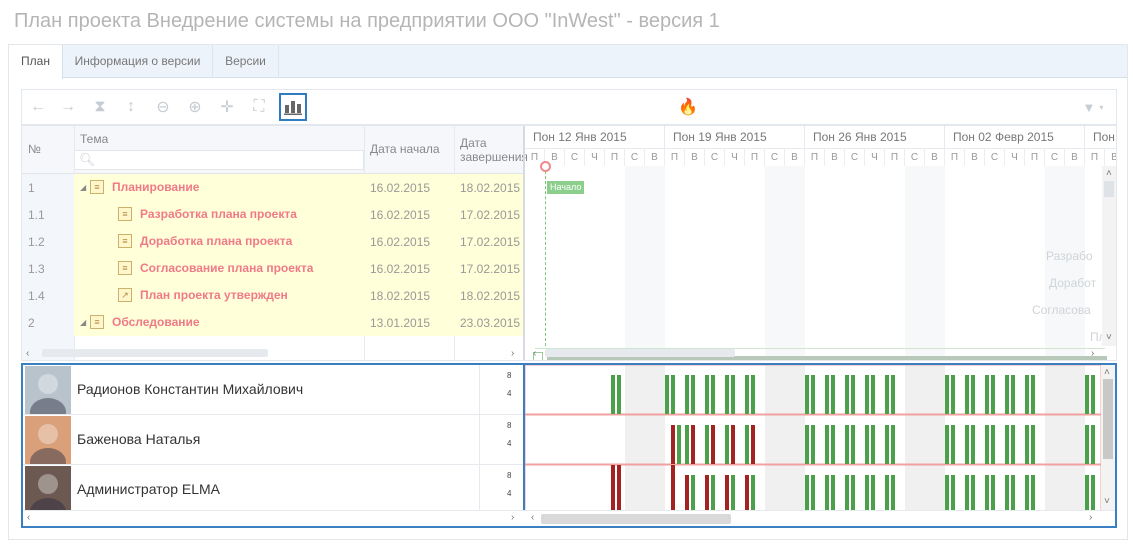 The height and width of the screenshot is (547, 1133). Describe the element at coordinates (94, 139) in the screenshot. I see `column-topic: Тема` at that location.